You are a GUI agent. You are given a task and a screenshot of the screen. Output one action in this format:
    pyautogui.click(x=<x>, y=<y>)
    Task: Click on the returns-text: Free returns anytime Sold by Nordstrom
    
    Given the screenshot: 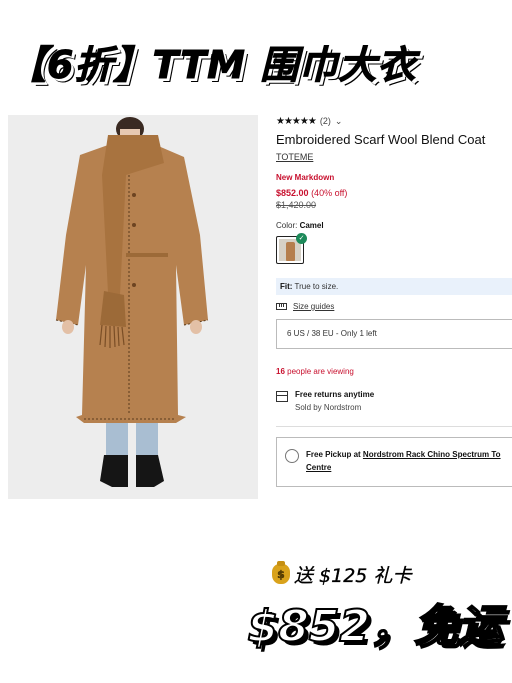 What is the action you would take?
    pyautogui.click(x=334, y=401)
    